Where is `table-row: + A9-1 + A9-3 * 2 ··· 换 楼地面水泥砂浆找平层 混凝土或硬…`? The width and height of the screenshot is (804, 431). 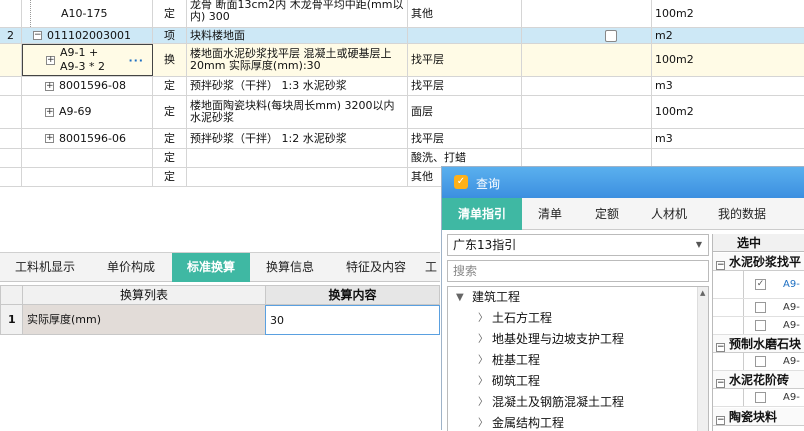 table-row: + A9-1 + A9-3 * 2 ··· 换 楼地面水泥砂浆找平层 混凝土或硬… is located at coordinates (402, 60).